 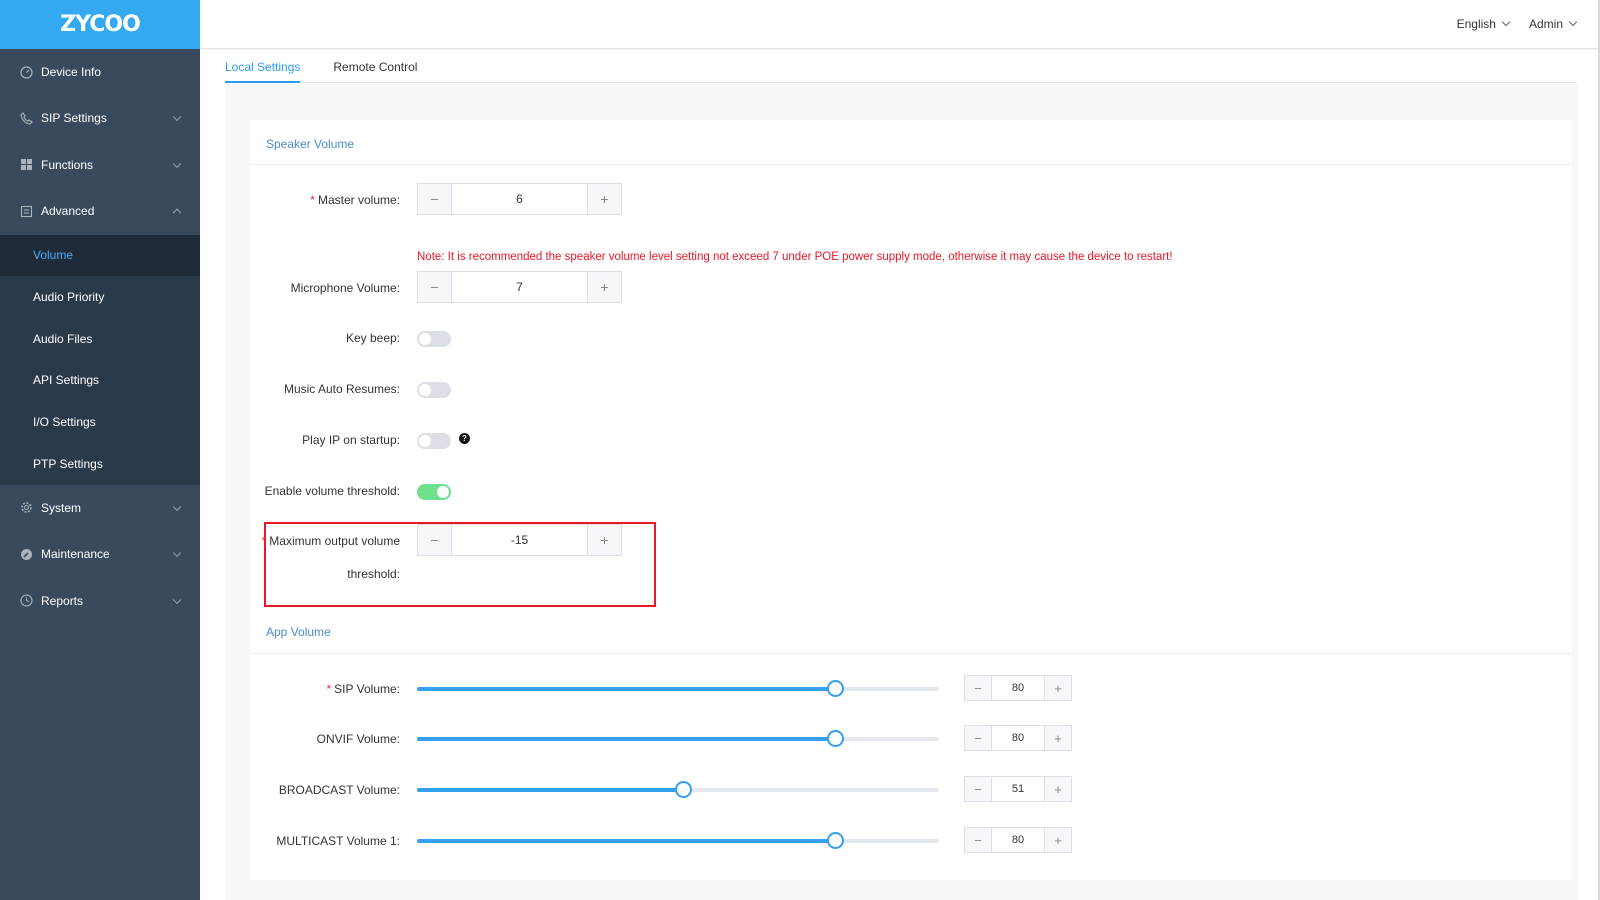 I want to click on app-volume-value: 51, so click(x=1018, y=789).